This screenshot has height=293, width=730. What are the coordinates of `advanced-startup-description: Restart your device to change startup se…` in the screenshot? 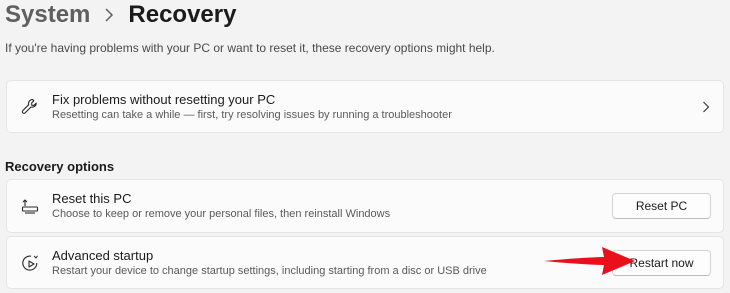 It's located at (269, 270).